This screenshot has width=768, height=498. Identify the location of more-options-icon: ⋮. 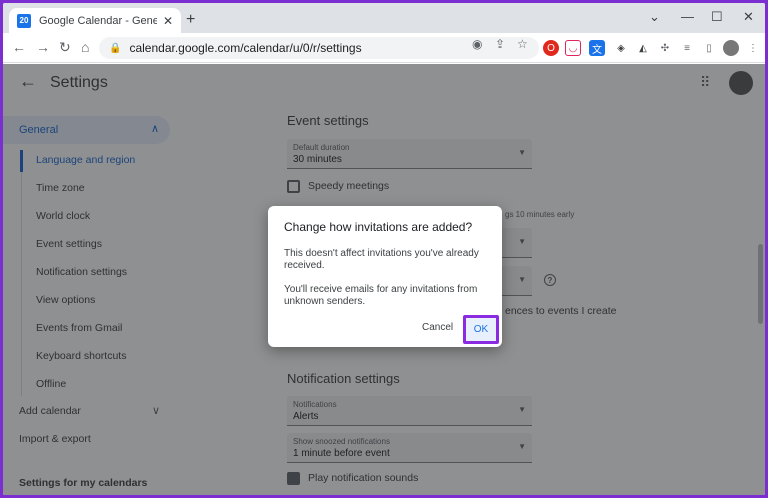
(753, 48).